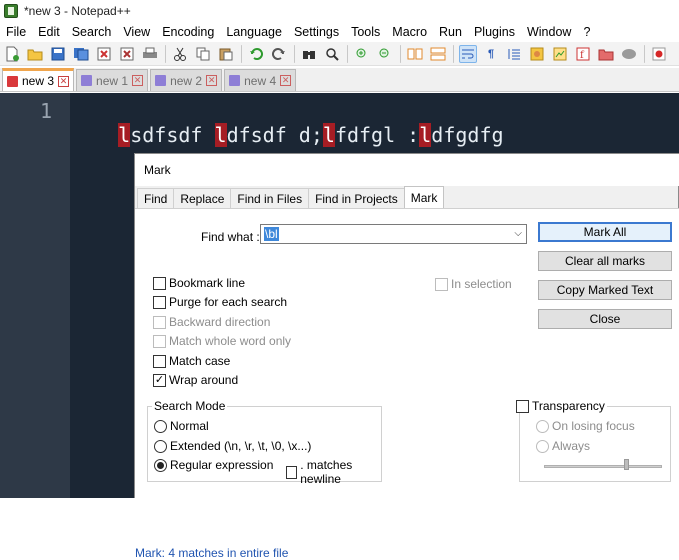  Describe the element at coordinates (92, 32) in the screenshot. I see `menu-search: Search` at that location.